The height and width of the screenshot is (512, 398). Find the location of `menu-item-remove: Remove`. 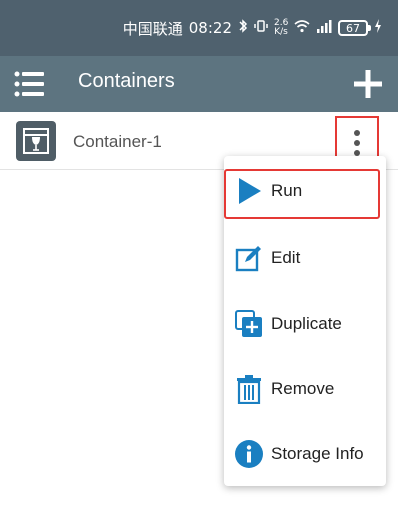

menu-item-remove: Remove is located at coordinates (305, 389).